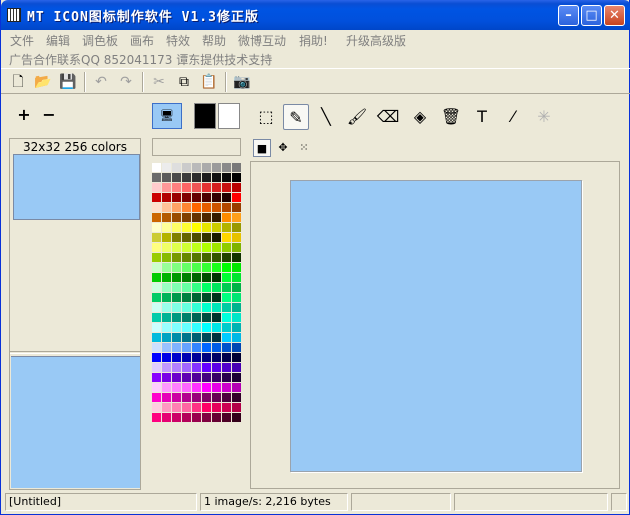 This screenshot has width=630, height=515. I want to click on fill-tool-icon: ◈, so click(420, 117).